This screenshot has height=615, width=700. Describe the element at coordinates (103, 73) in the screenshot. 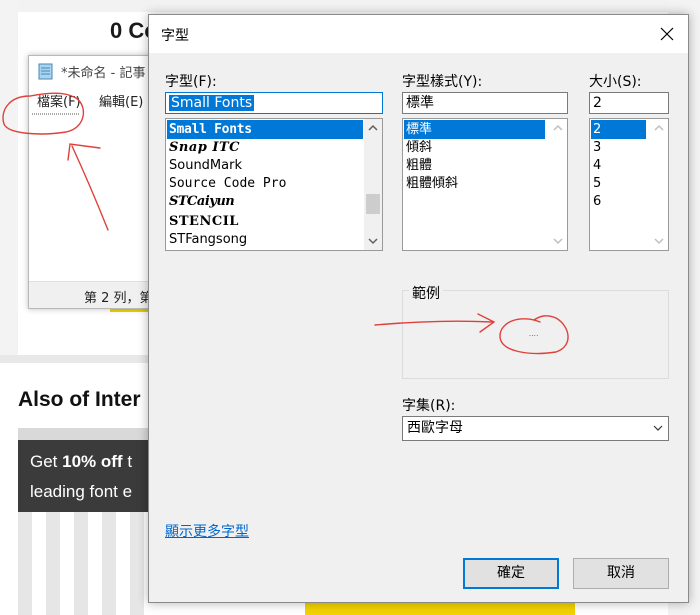

I see `notepad-title: *未命名 - 記事` at that location.